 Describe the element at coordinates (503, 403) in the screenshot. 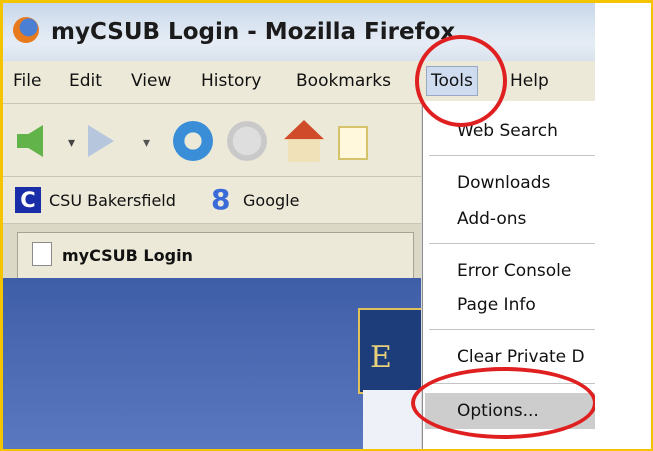

I see `options-highlight-circle` at that location.